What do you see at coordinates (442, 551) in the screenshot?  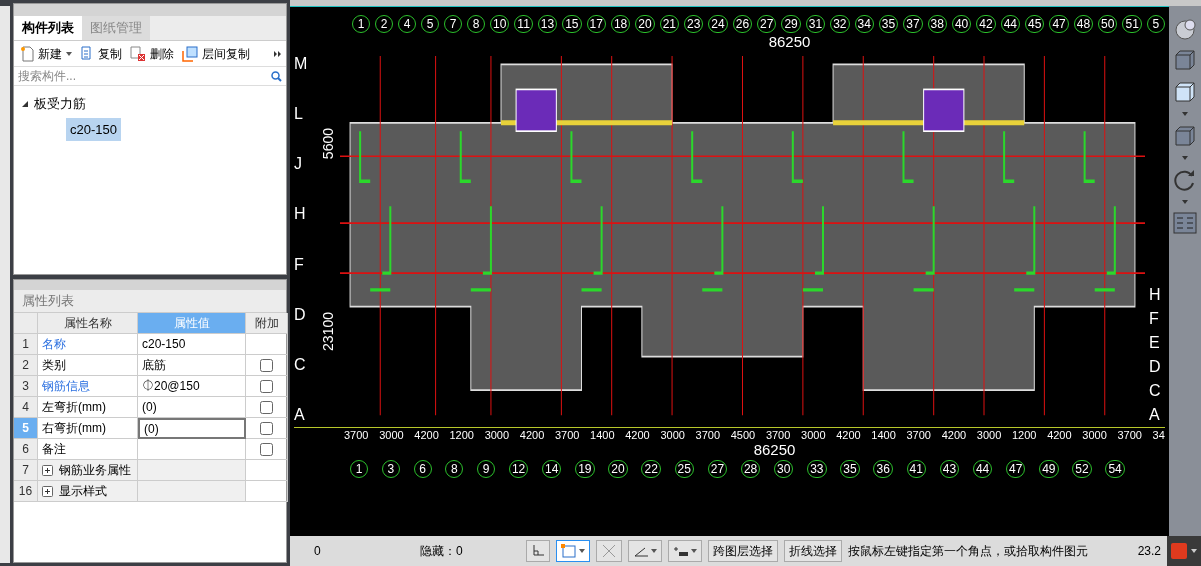 I see `hidden-count: 隐藏：0` at bounding box center [442, 551].